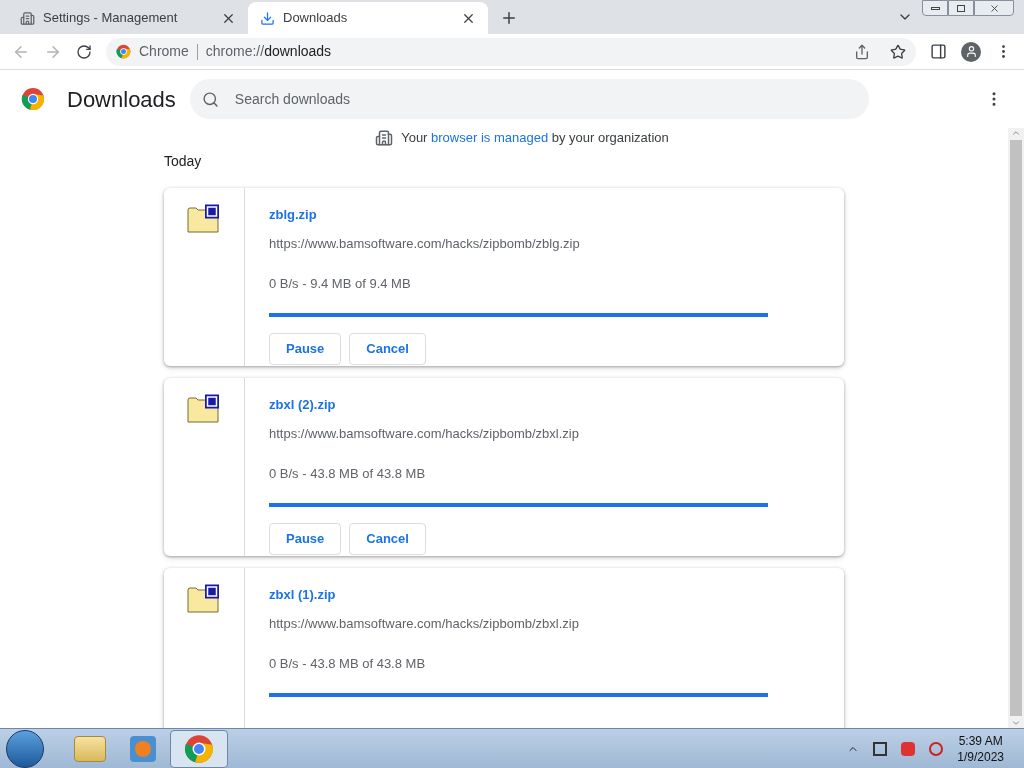  Describe the element at coordinates (961, 8) in the screenshot. I see `restore-button` at that location.